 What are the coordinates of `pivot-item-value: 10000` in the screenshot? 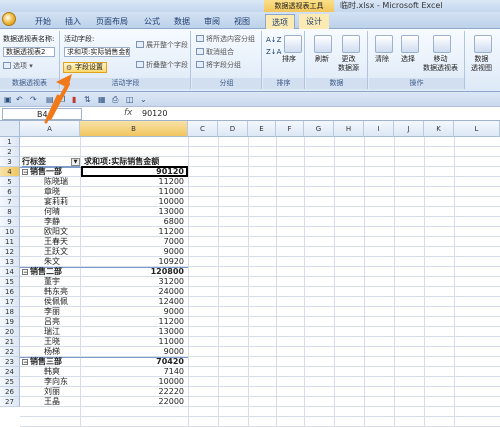 It's located at (134, 202).